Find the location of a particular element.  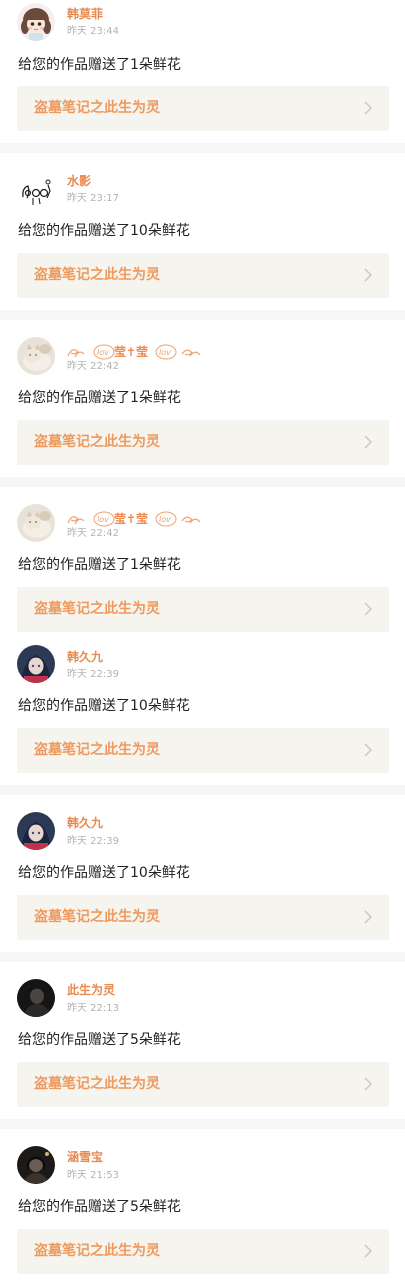

timestamp: 昨天 21:53 is located at coordinates (93, 1175).